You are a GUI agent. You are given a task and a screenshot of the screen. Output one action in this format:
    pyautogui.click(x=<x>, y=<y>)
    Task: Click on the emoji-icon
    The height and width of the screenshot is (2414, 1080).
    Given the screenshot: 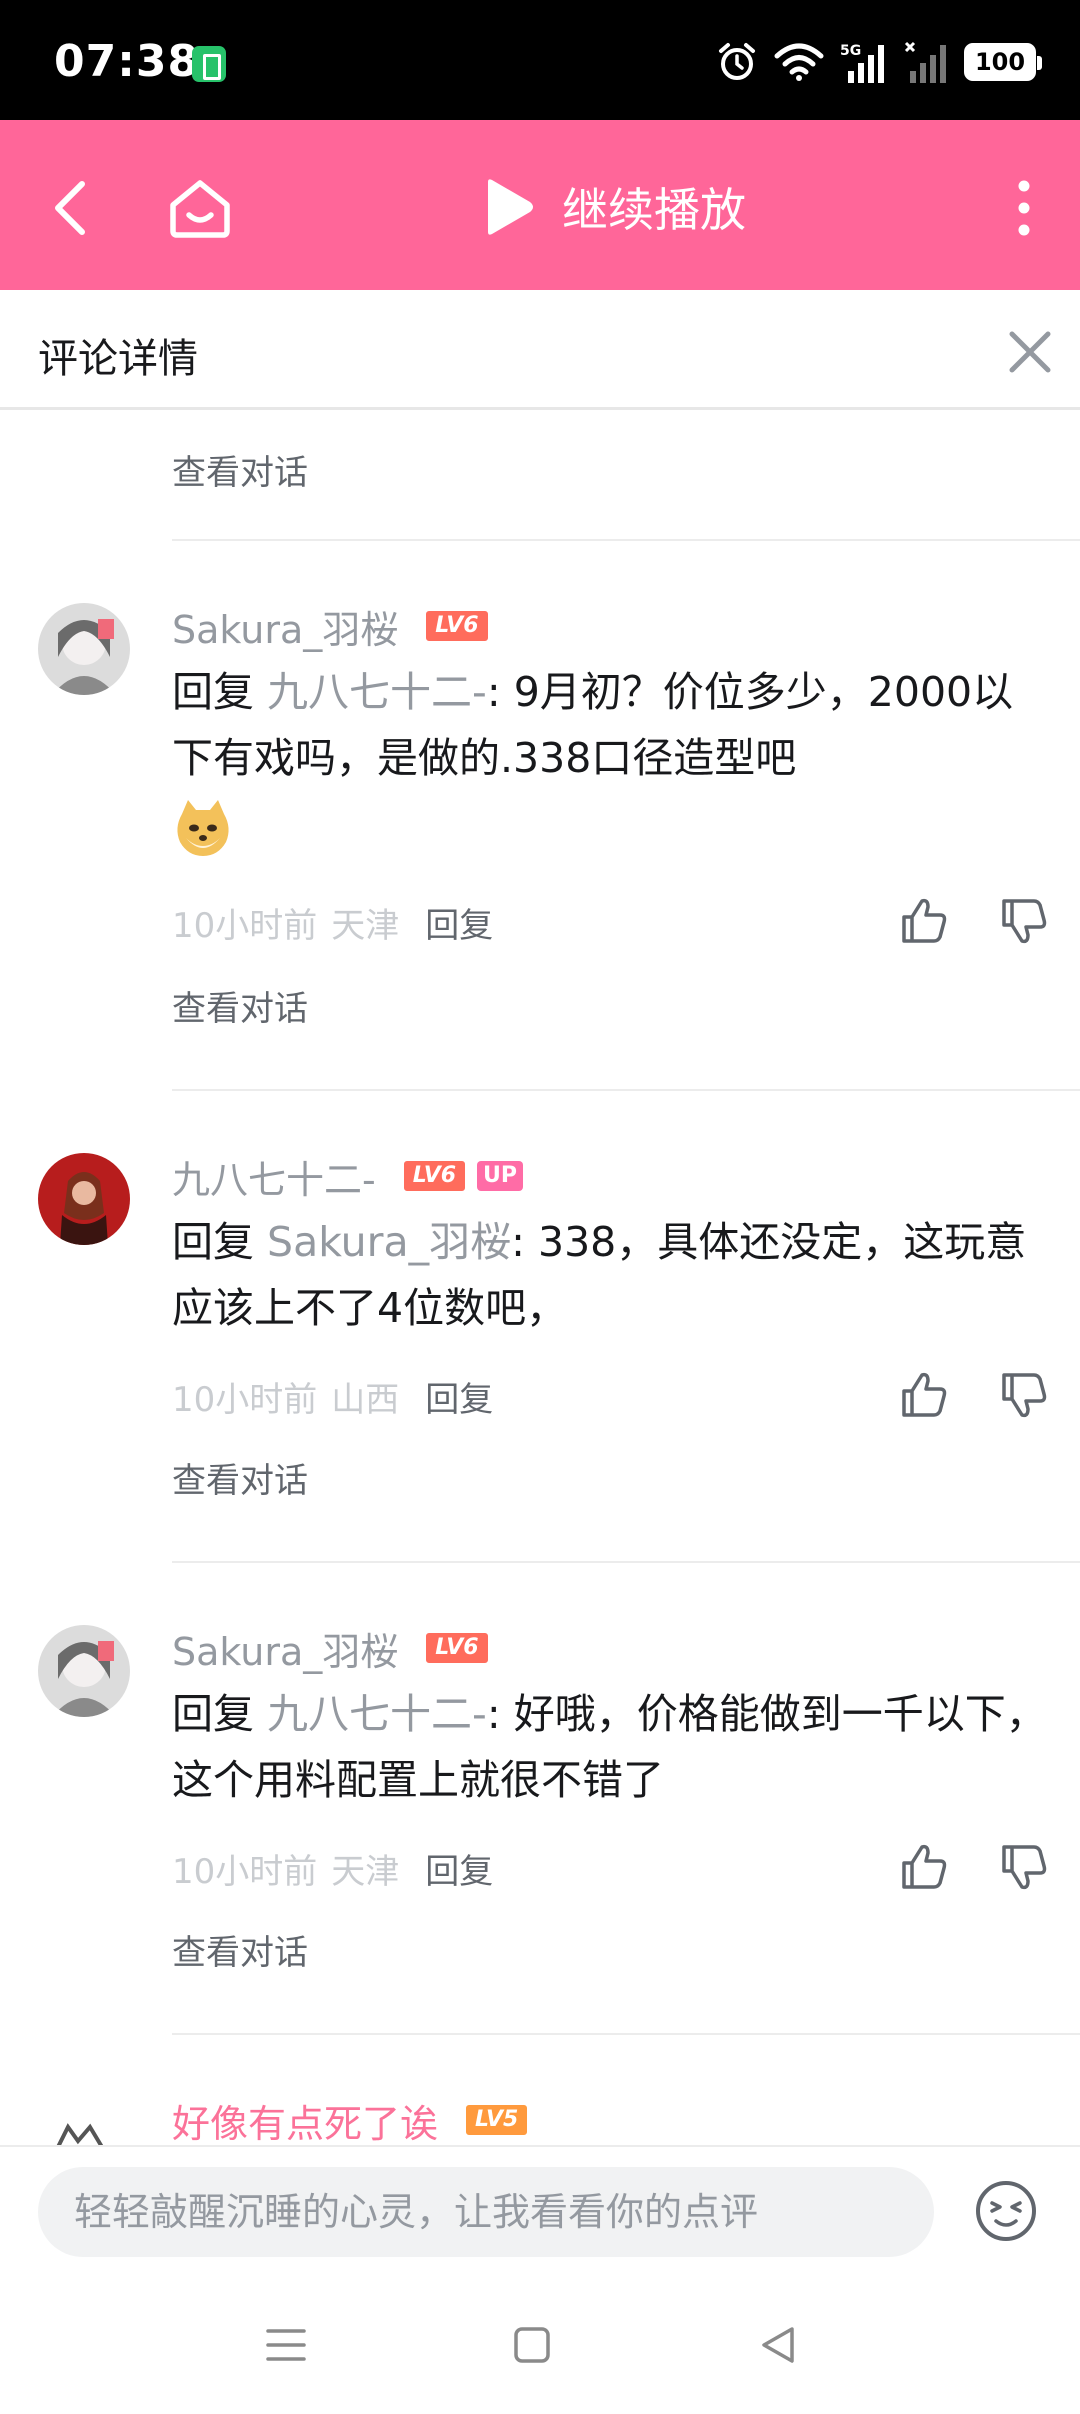 What is the action you would take?
    pyautogui.click(x=1006, y=2211)
    